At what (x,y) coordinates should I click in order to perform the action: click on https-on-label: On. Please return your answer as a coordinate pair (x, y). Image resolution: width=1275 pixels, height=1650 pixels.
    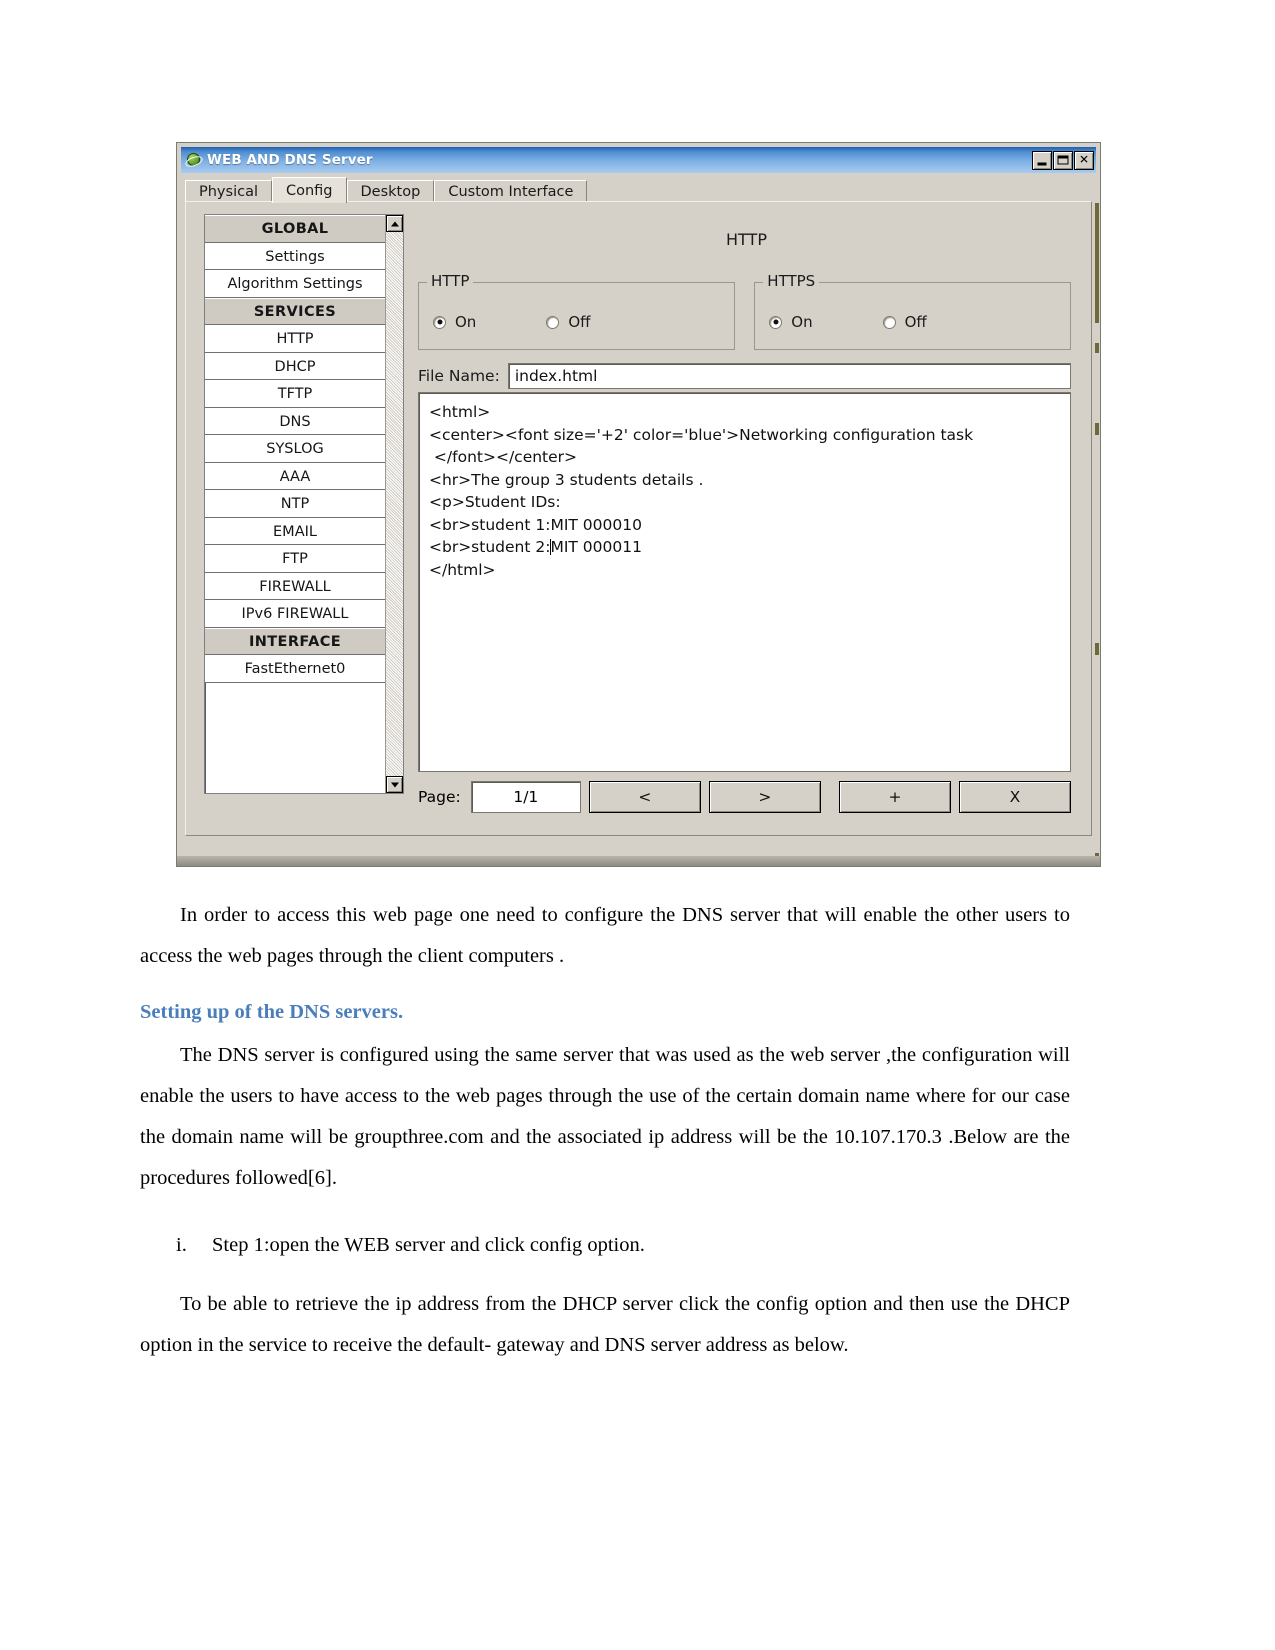
    Looking at the image, I should click on (802, 322).